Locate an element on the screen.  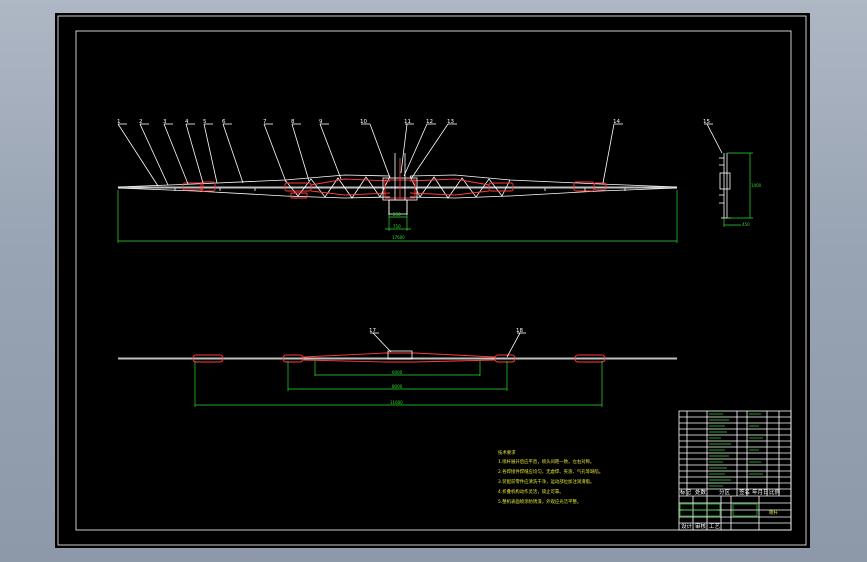
balloon-15: 15 is located at coordinates (706, 122).